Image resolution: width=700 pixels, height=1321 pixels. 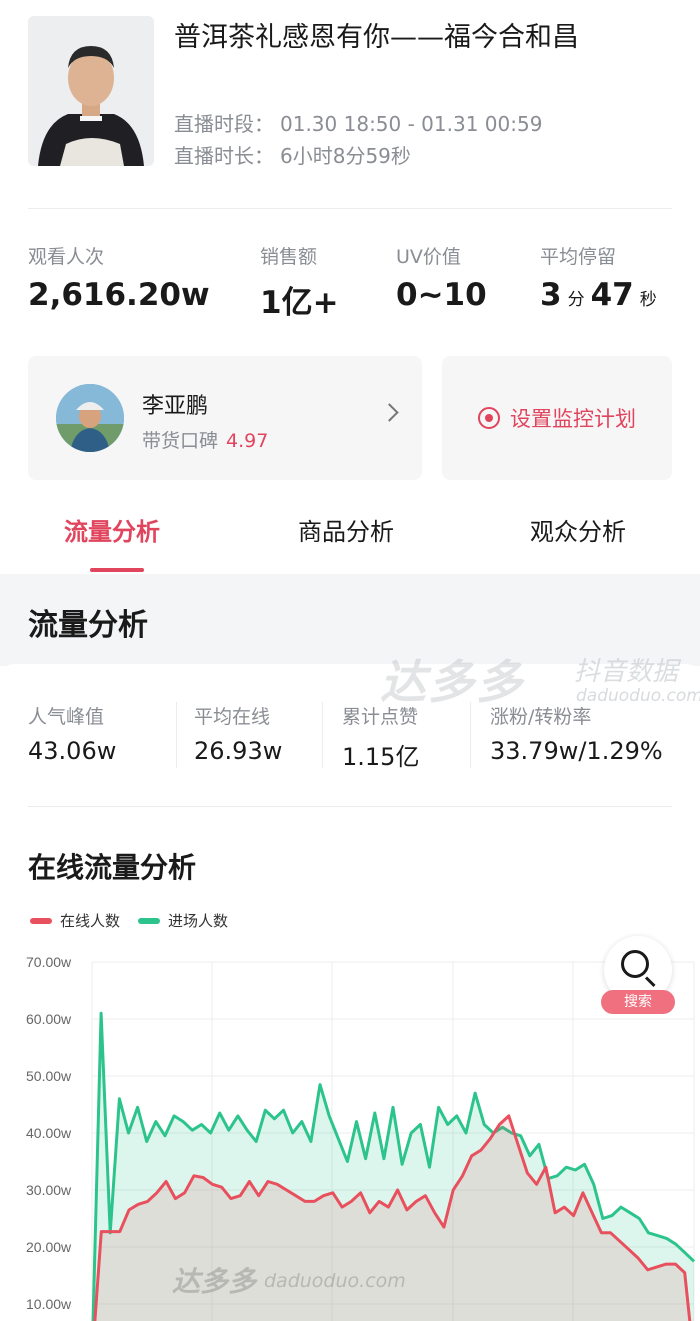 I want to click on y-tick-label: 10.00w, so click(x=49, y=1304).